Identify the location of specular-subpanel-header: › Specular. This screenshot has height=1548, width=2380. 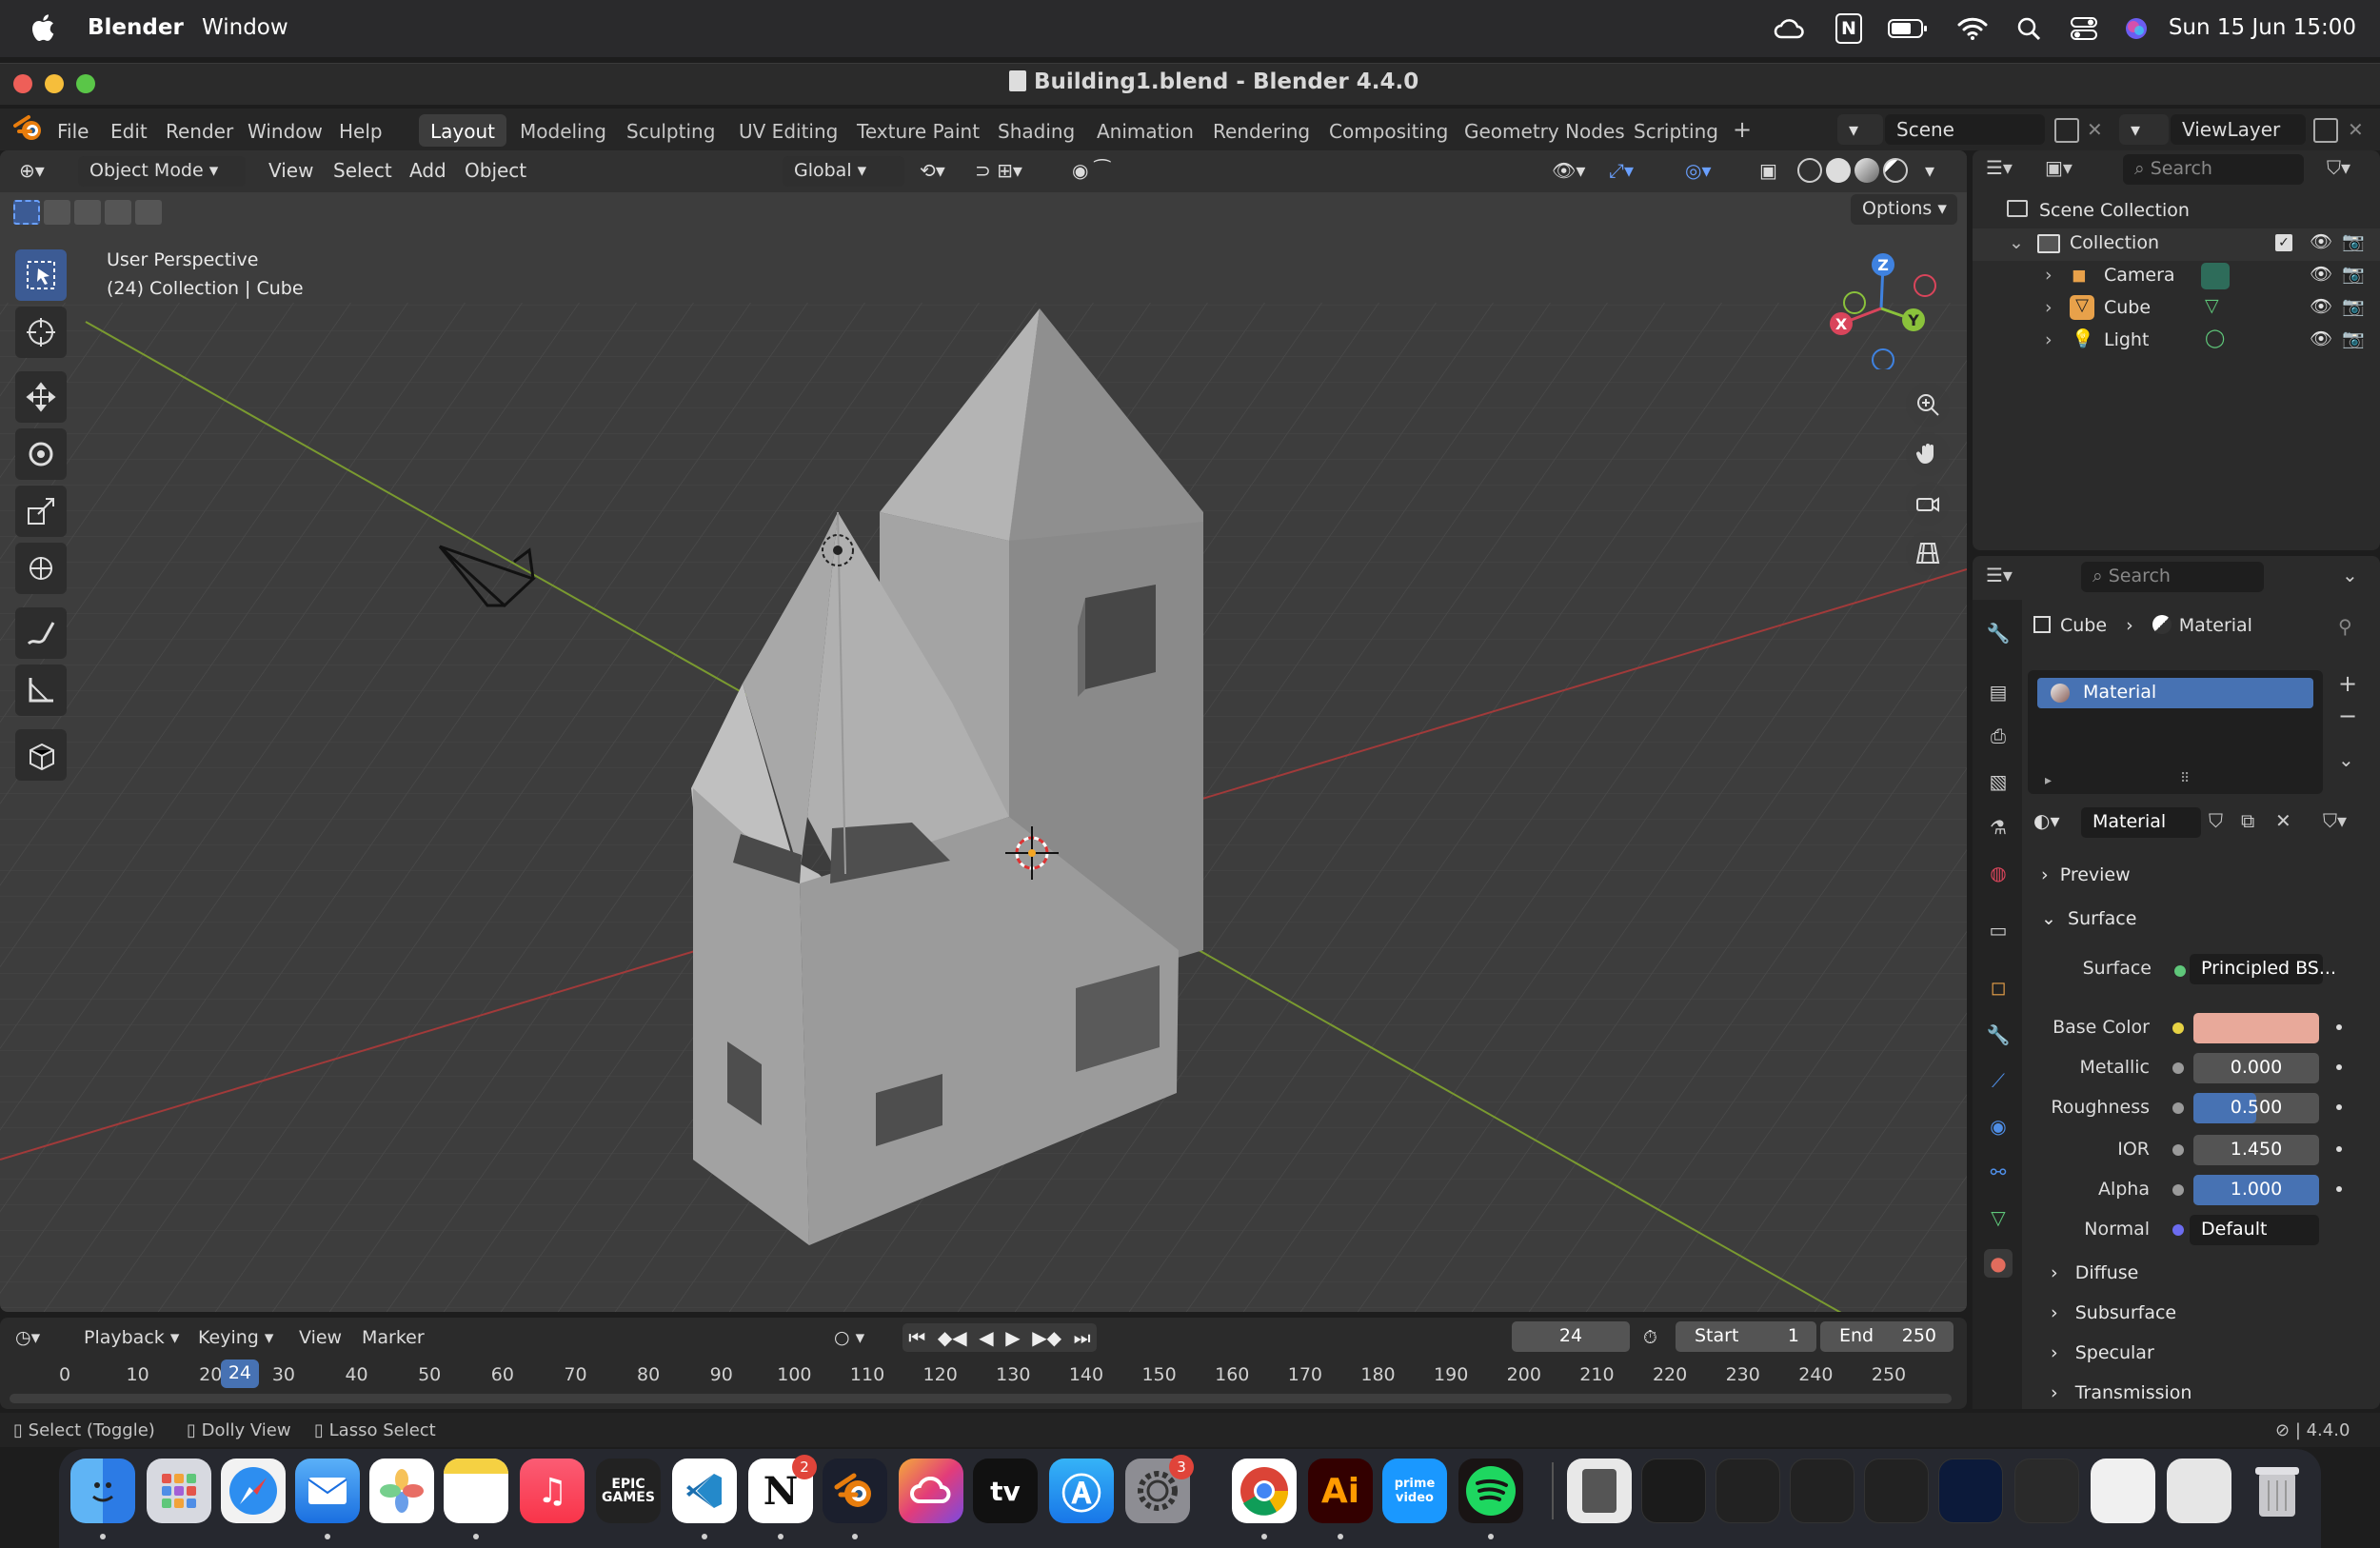
(2189, 1354).